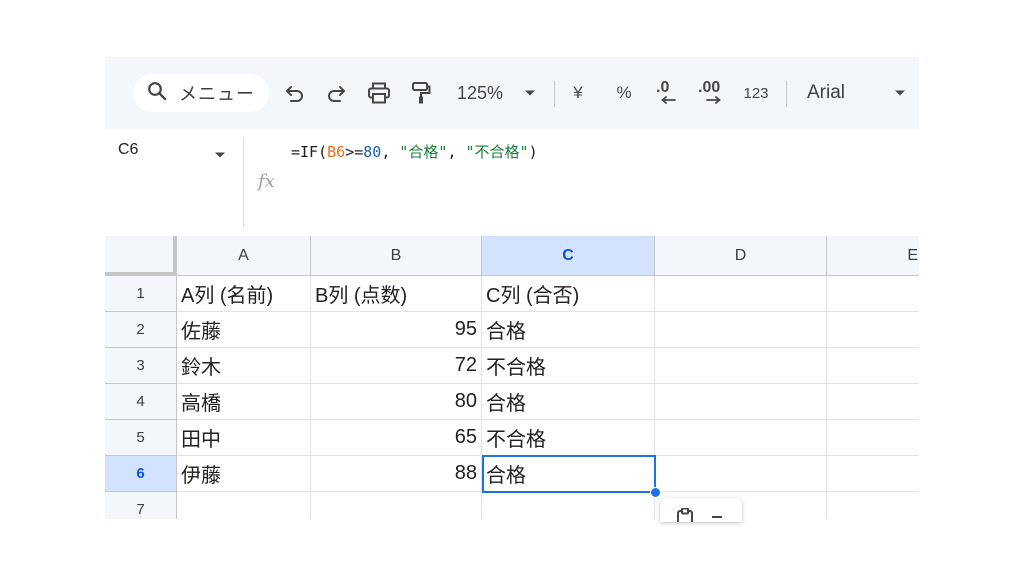 Image resolution: width=1024 pixels, height=576 pixels. I want to click on currency-format-button: ¥, so click(578, 93).